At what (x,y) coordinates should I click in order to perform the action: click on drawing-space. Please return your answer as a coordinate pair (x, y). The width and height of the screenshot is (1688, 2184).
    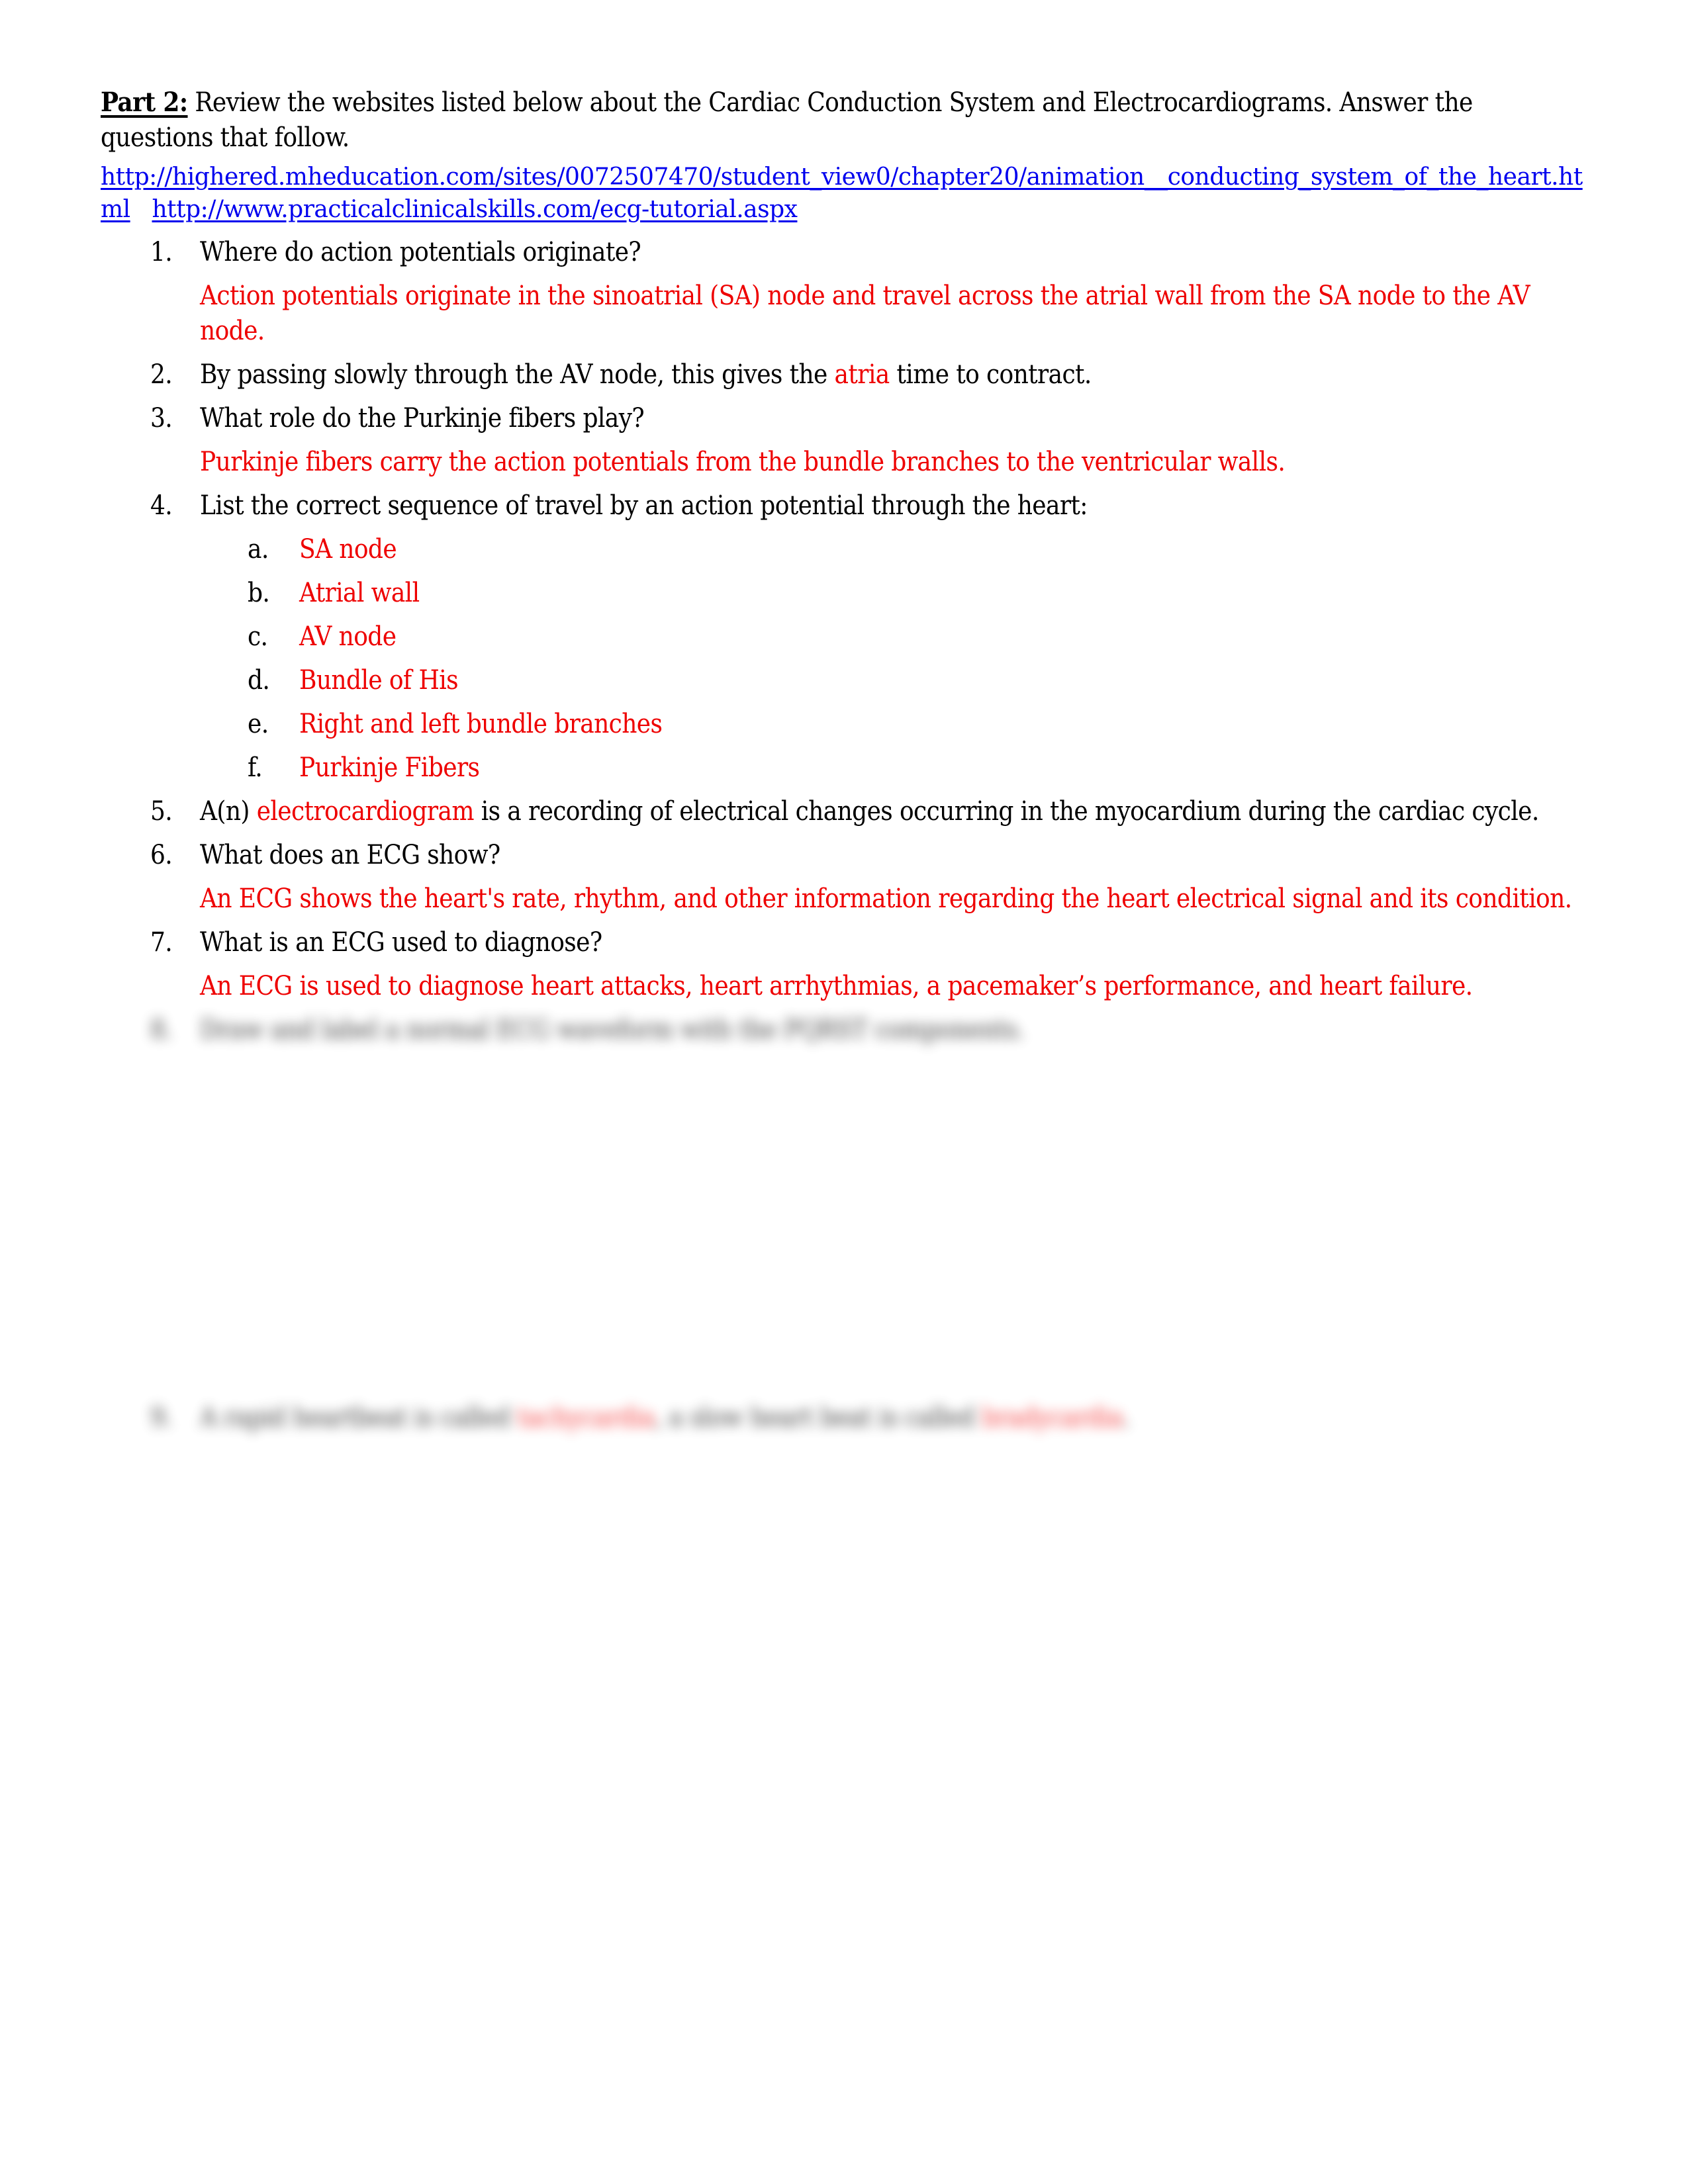
    Looking at the image, I should click on (842, 1228).